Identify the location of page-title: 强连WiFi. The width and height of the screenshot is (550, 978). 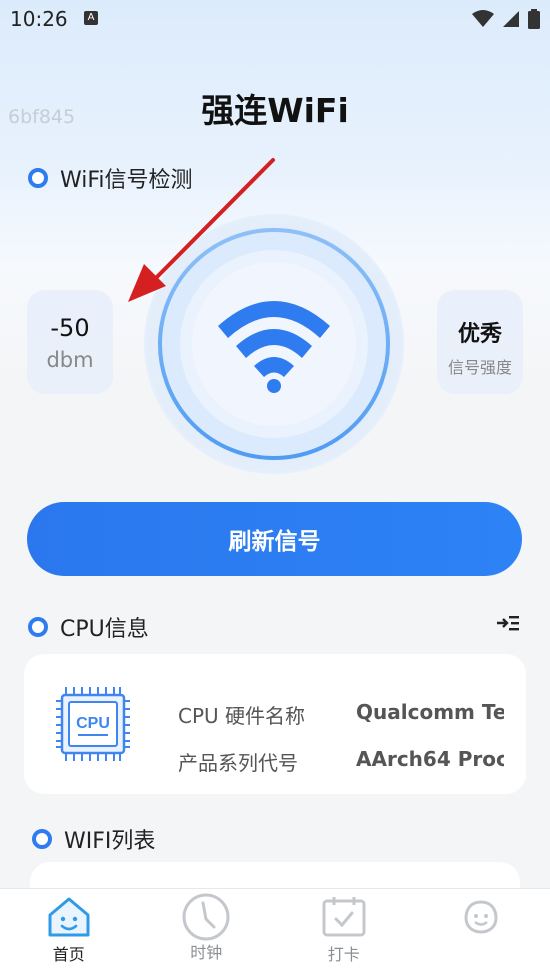
(275, 108).